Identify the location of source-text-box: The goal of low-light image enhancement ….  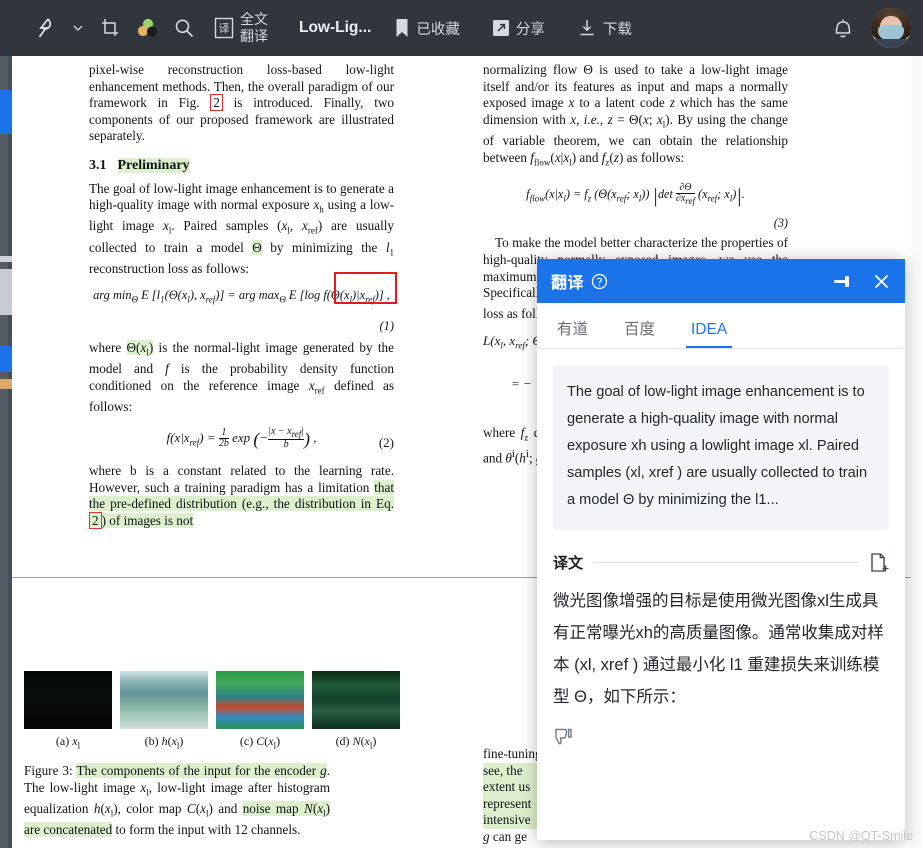
(721, 447).